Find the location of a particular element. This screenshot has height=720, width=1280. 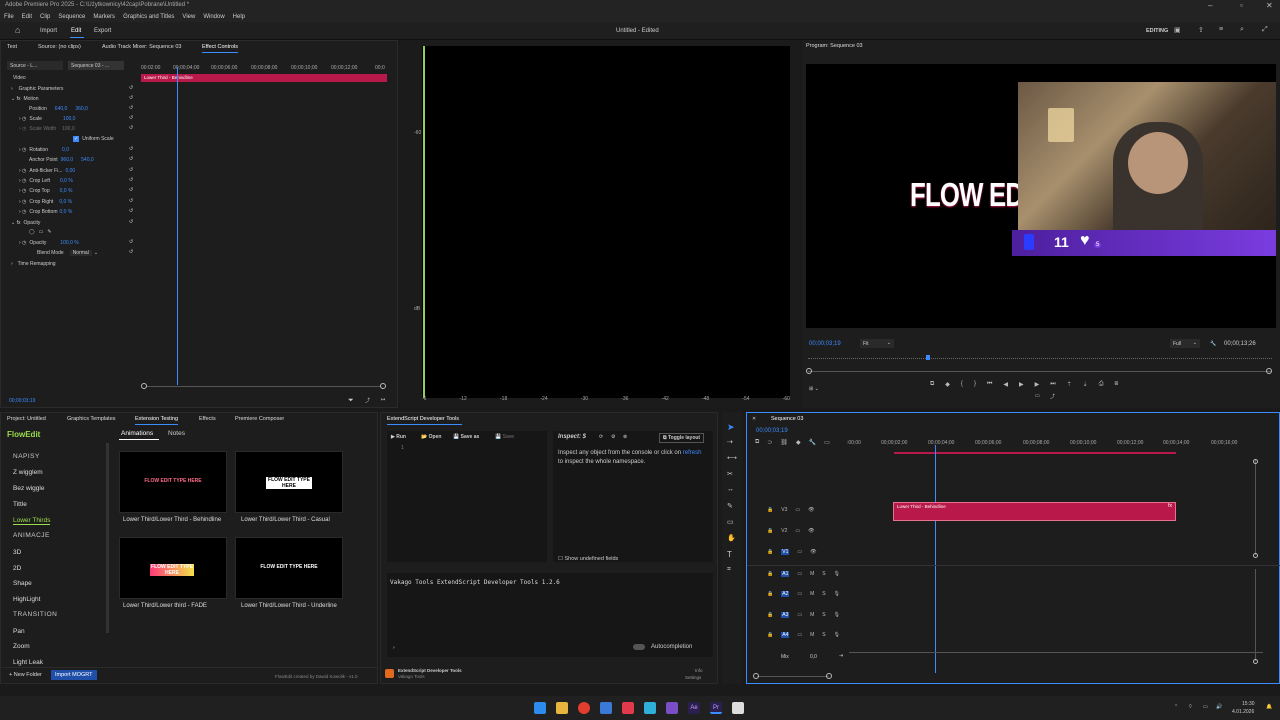

razor-tool-icon: ✂ is located at coordinates (730, 474).